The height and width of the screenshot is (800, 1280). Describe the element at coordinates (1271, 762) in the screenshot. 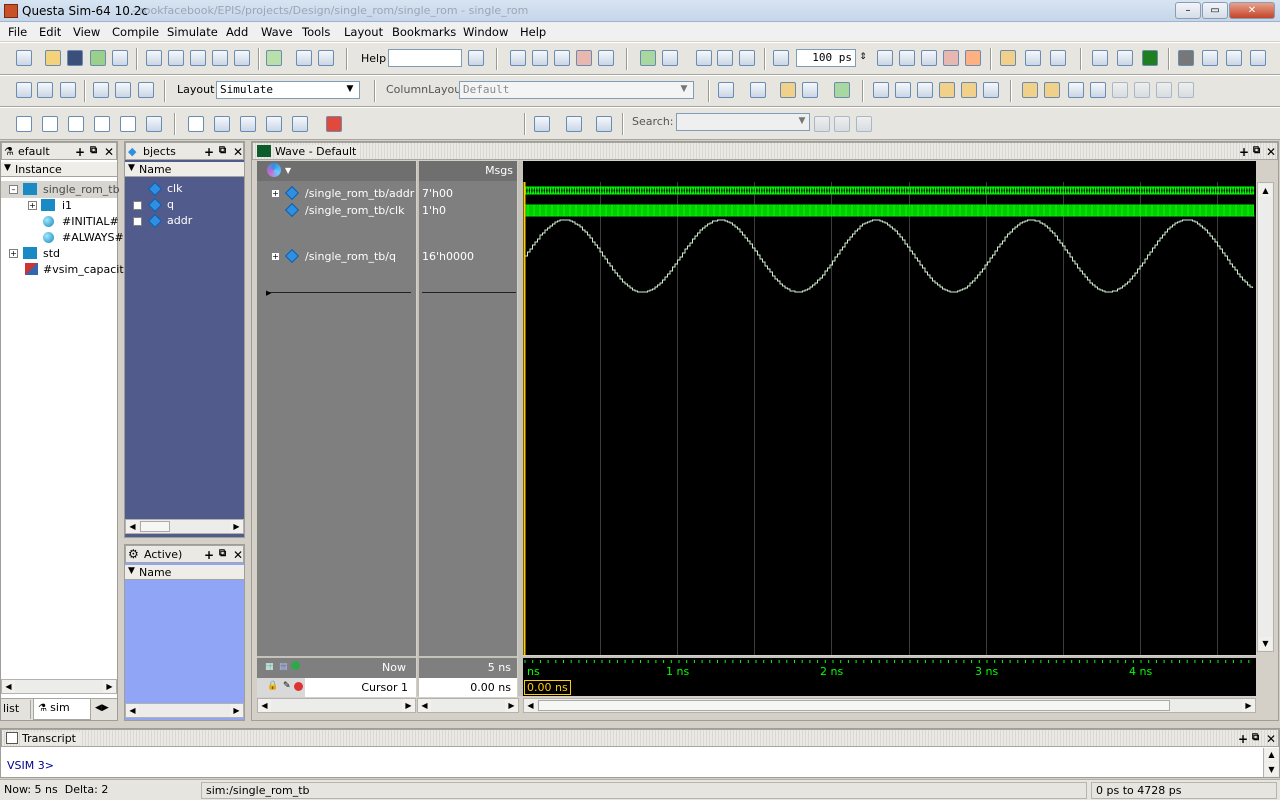

I see `transcript-vscrollbar: ▲ ▼` at that location.